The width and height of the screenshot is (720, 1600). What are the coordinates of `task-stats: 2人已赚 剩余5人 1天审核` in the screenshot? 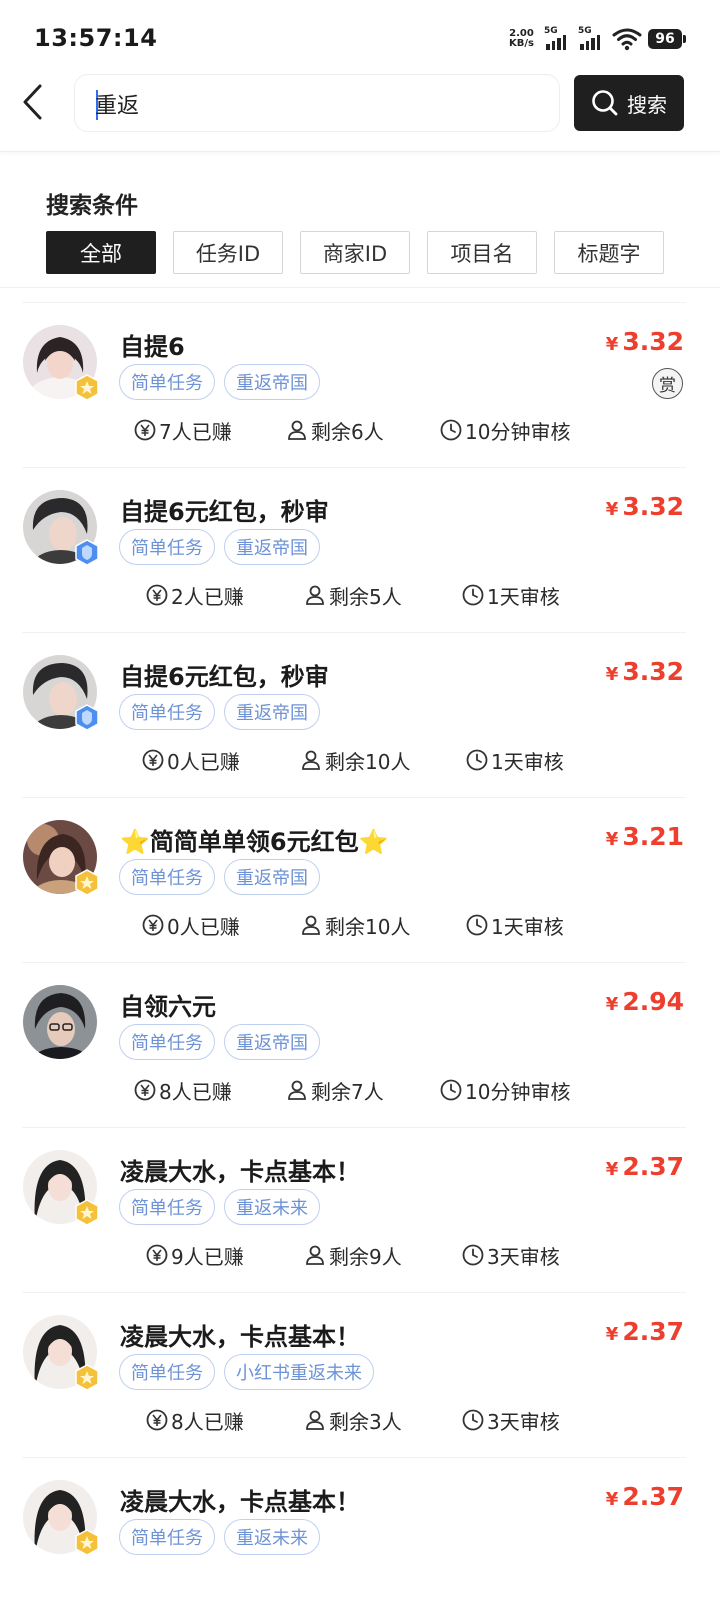 It's located at (353, 595).